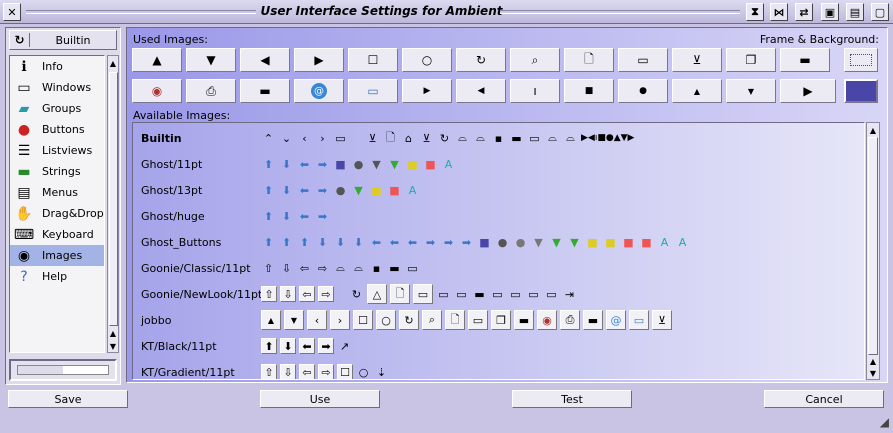 This screenshot has width=893, height=433. I want to click on list-item: Builtin ⌃ ⌄ ‹ › ▭ ⊻ 🗋 ⌂ ⊻ ↻ ⌓ ⌓ ▪ ▬ ▭ ⌓ ⌓ ▶◀ı■●▲▼▶, so click(383, 138).